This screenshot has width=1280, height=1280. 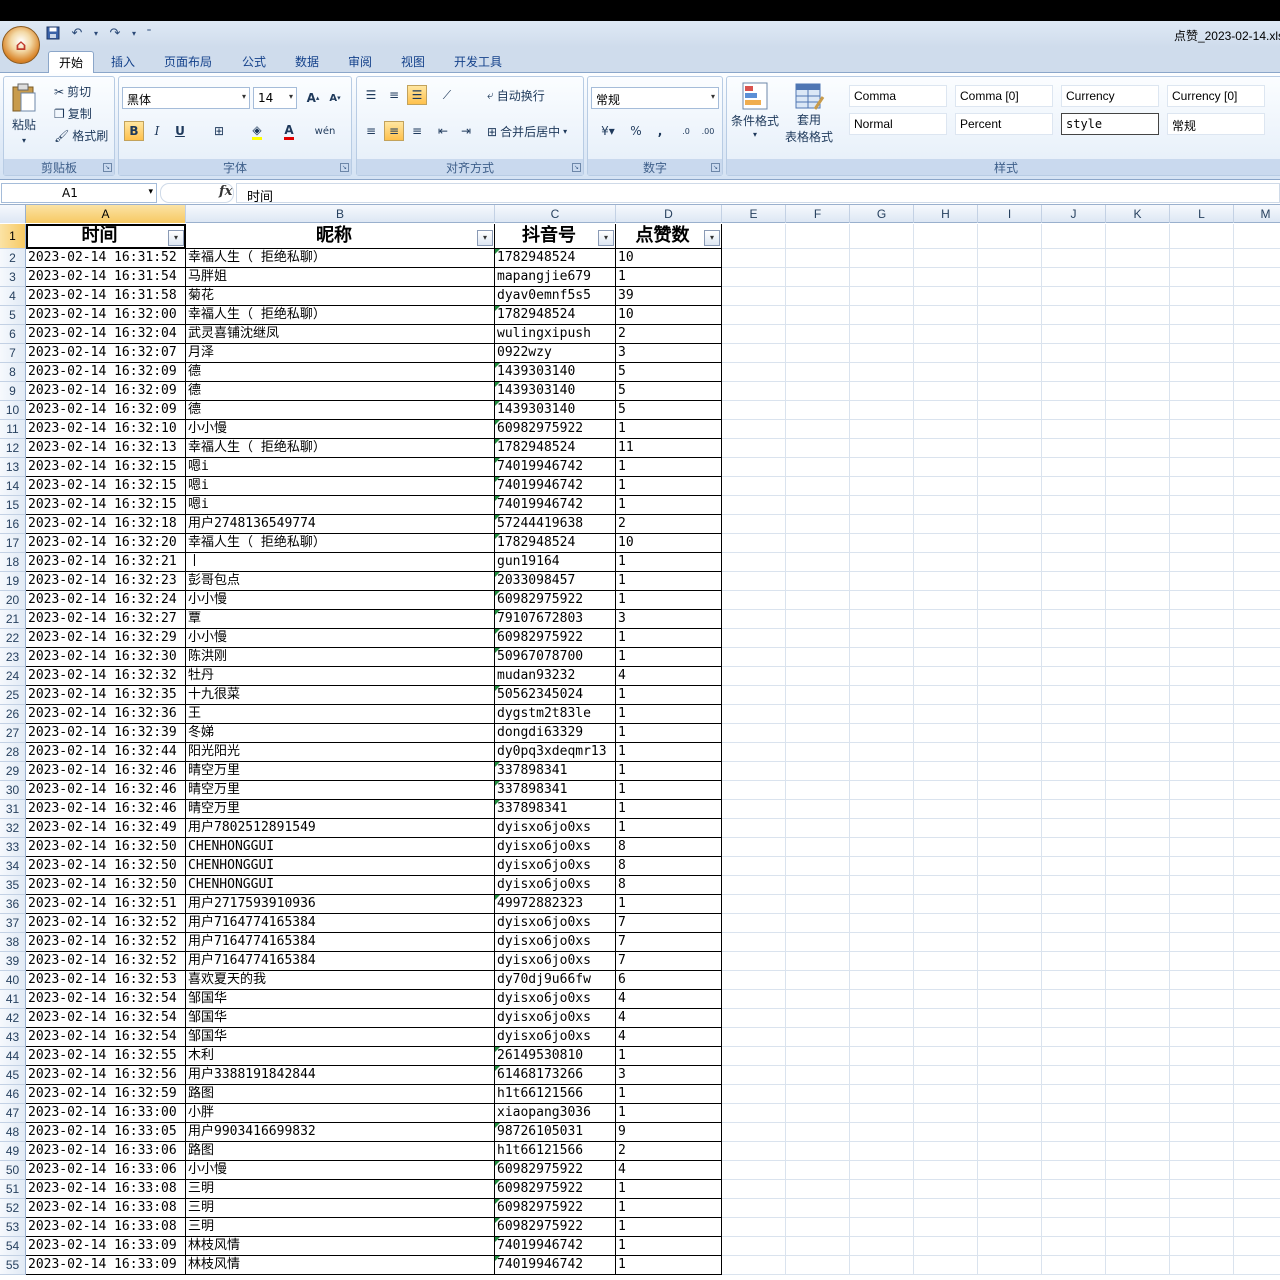 What do you see at coordinates (13, 942) in the screenshot?
I see `row-header: 38` at bounding box center [13, 942].